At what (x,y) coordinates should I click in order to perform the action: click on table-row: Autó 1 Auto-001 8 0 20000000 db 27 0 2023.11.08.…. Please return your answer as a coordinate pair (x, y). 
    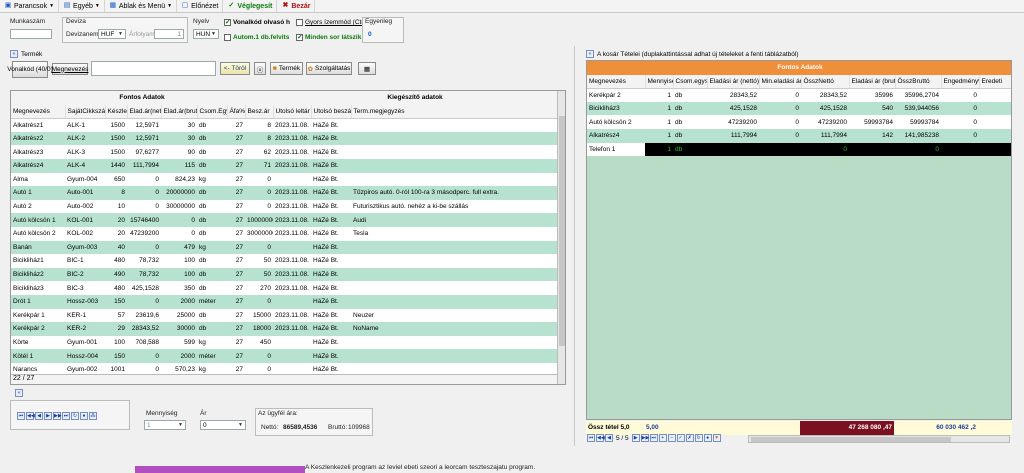
    Looking at the image, I should click on (284, 193).